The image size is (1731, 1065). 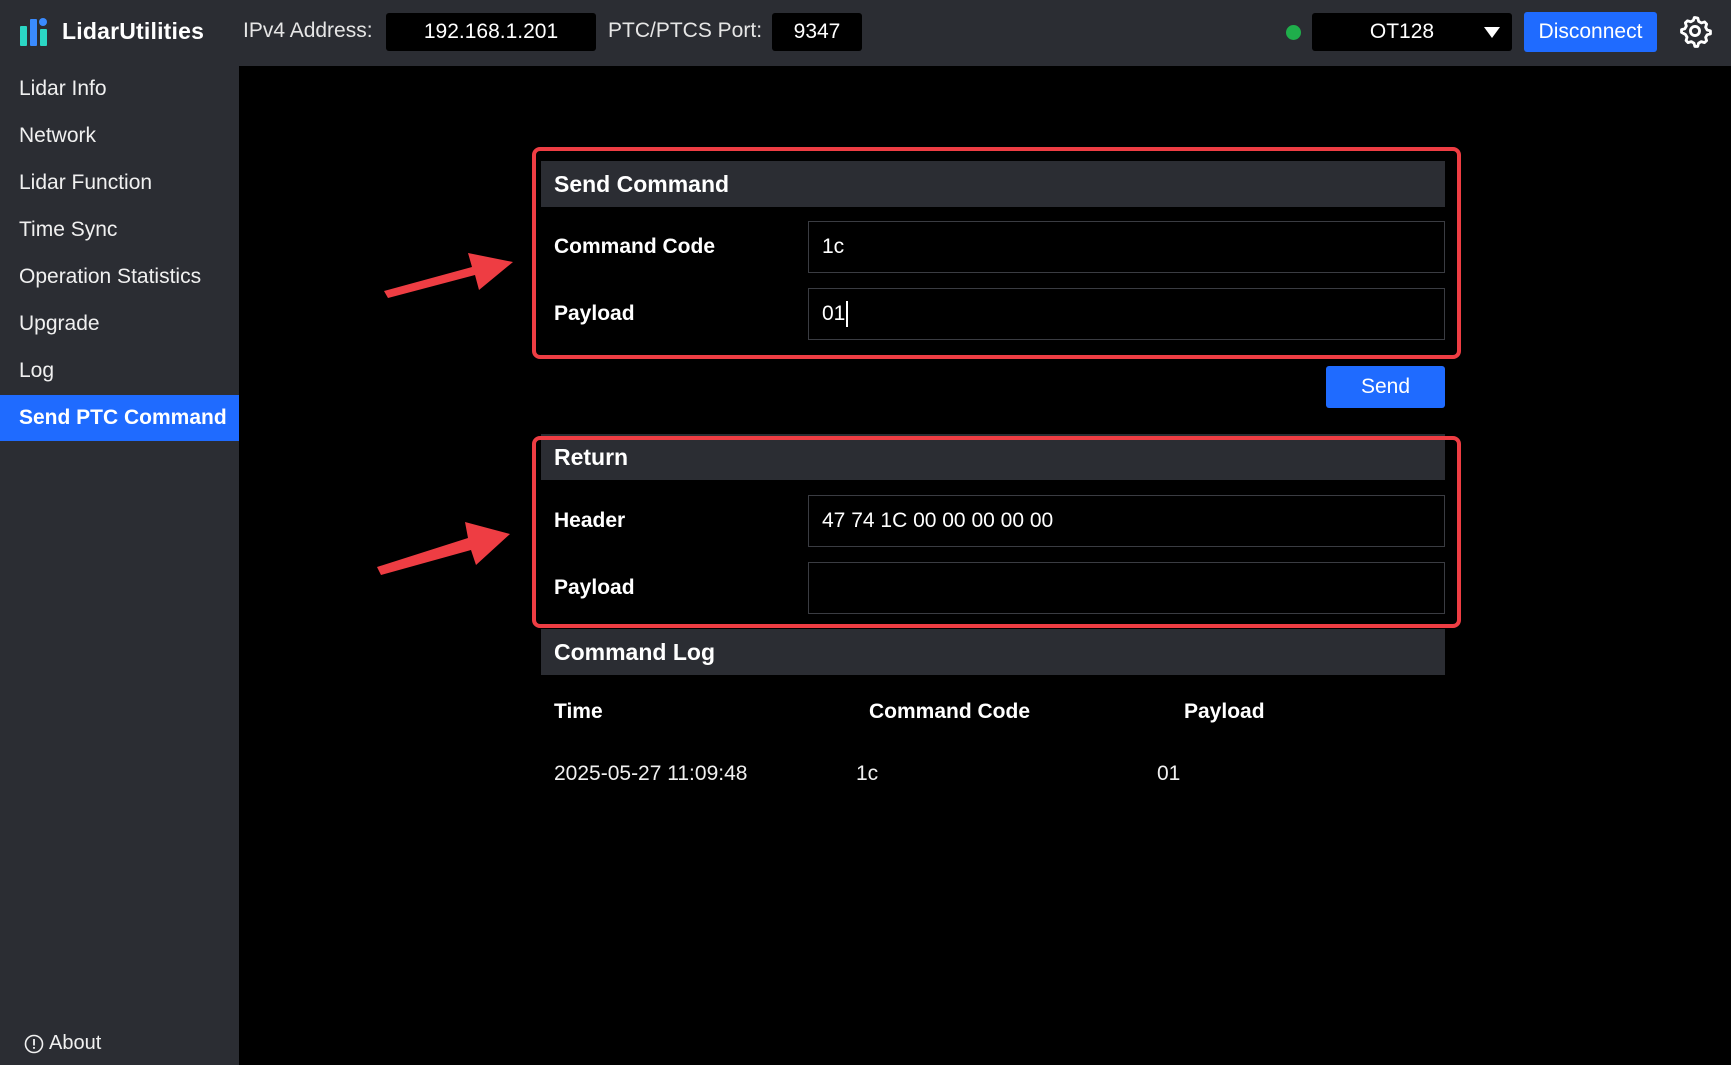 I want to click on sidebar-item-operation-statistics: Operation Statistics, so click(x=119, y=277).